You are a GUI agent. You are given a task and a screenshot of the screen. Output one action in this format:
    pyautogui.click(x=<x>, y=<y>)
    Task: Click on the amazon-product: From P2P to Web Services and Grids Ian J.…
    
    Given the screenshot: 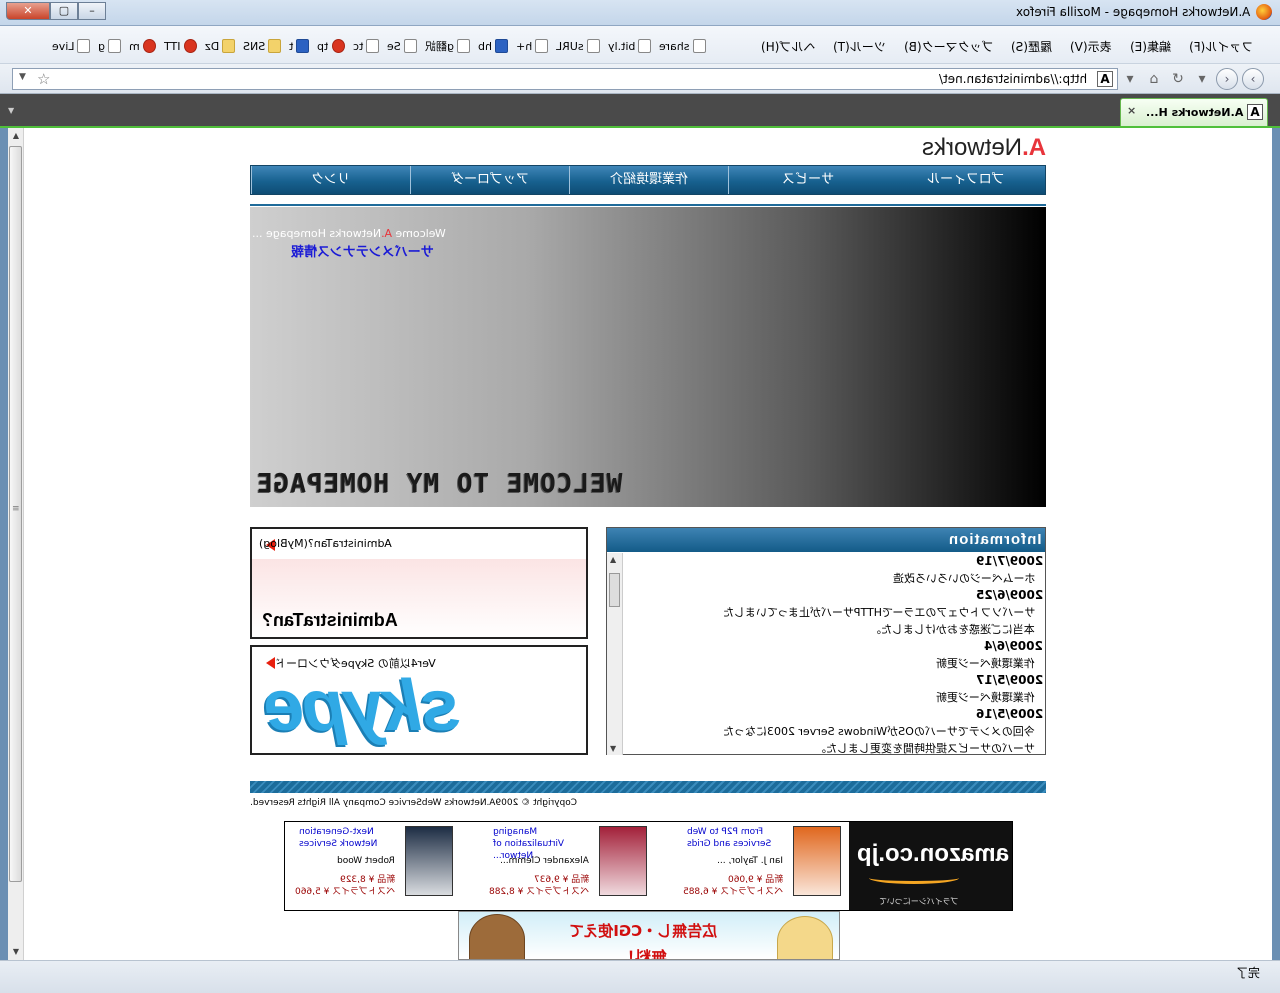 What is the action you would take?
    pyautogui.click(x=748, y=867)
    